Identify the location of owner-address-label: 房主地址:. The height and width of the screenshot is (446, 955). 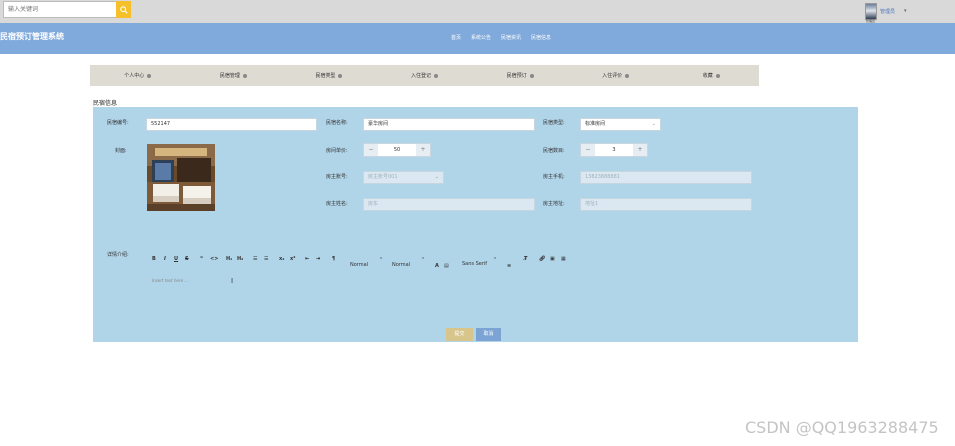
(554, 204).